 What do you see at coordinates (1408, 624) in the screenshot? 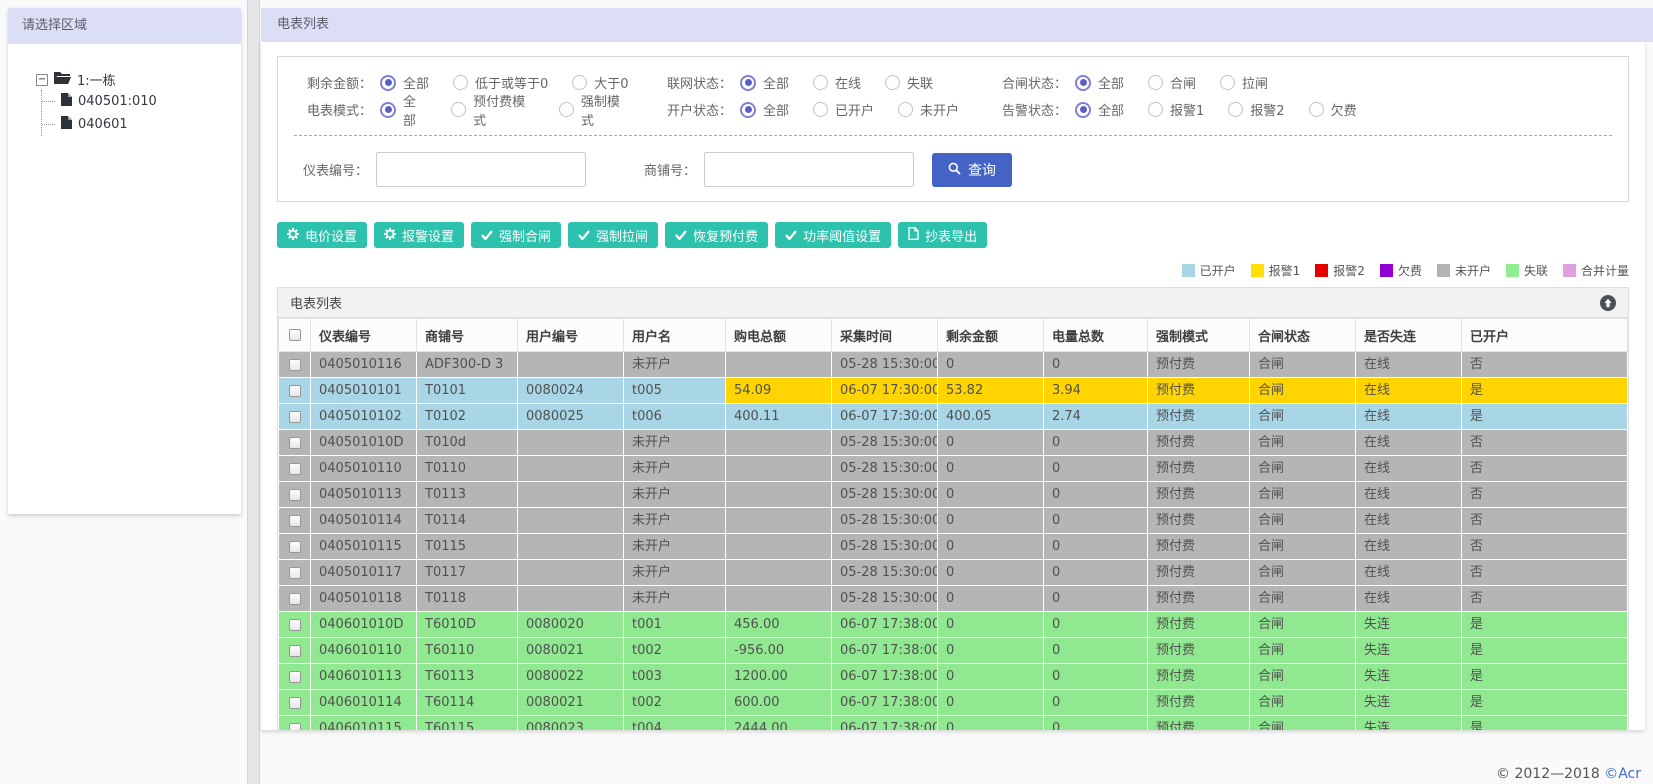
I see `table-cell: 失连` at bounding box center [1408, 624].